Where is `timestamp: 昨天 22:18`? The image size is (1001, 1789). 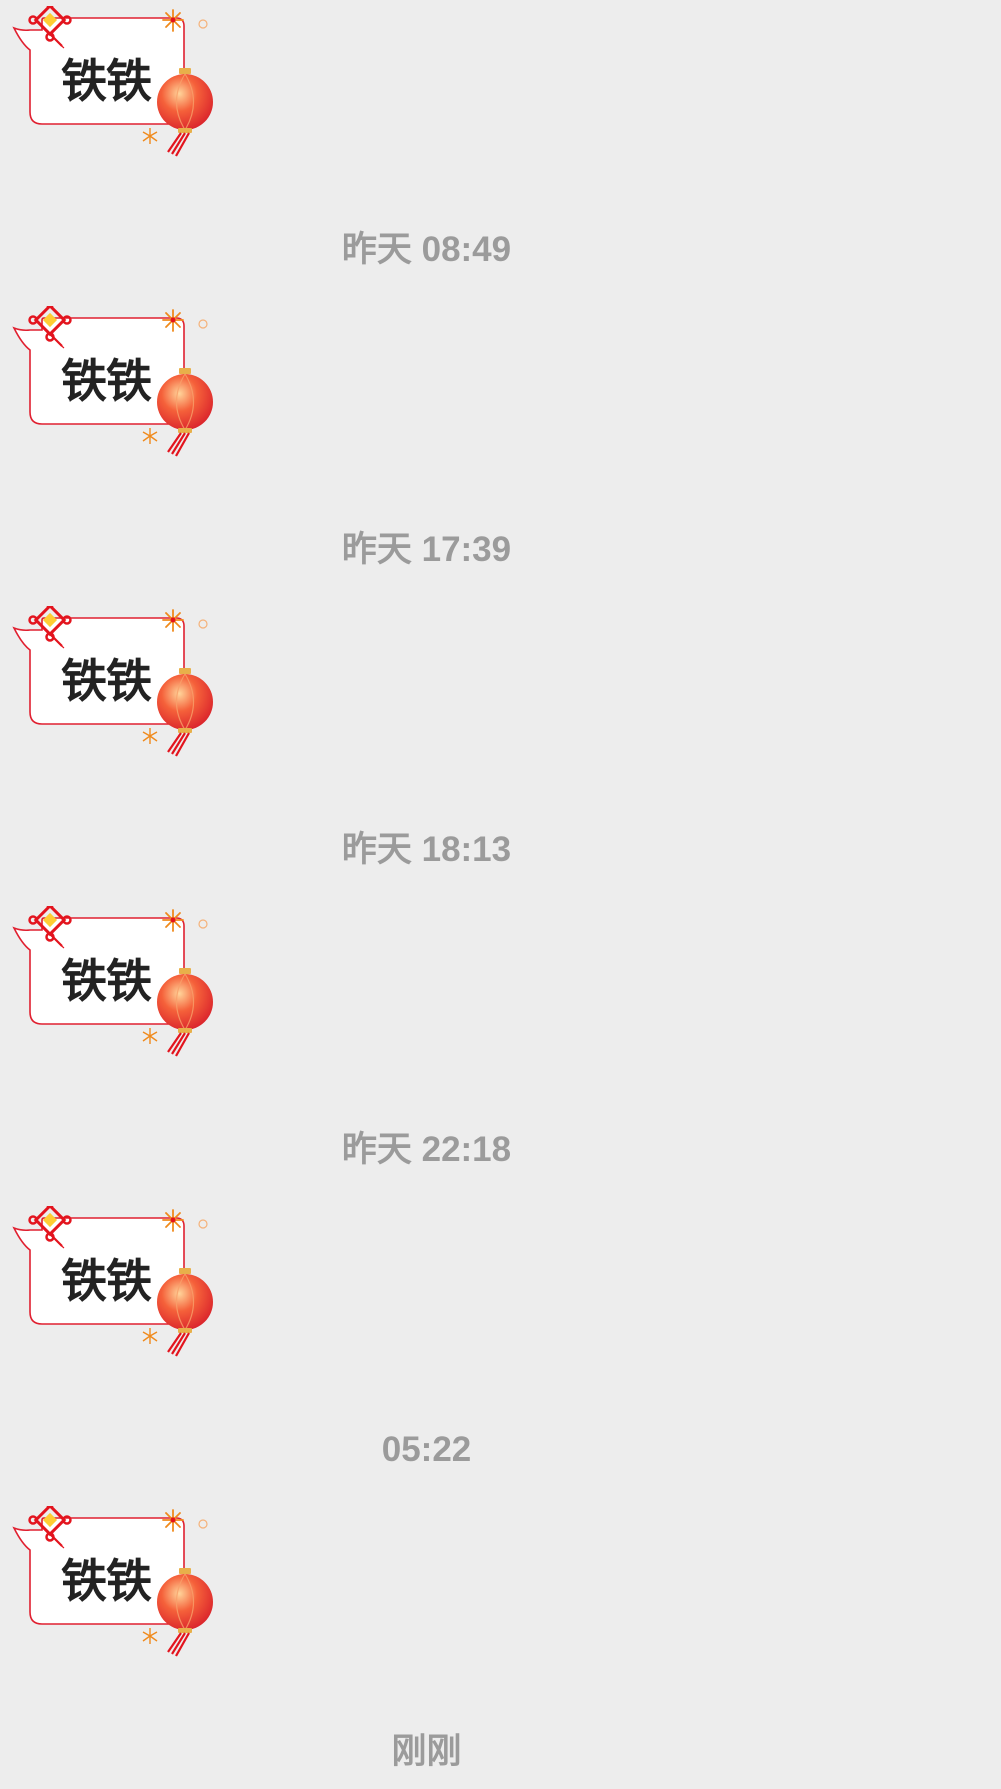 timestamp: 昨天 22:18 is located at coordinates (426, 1149).